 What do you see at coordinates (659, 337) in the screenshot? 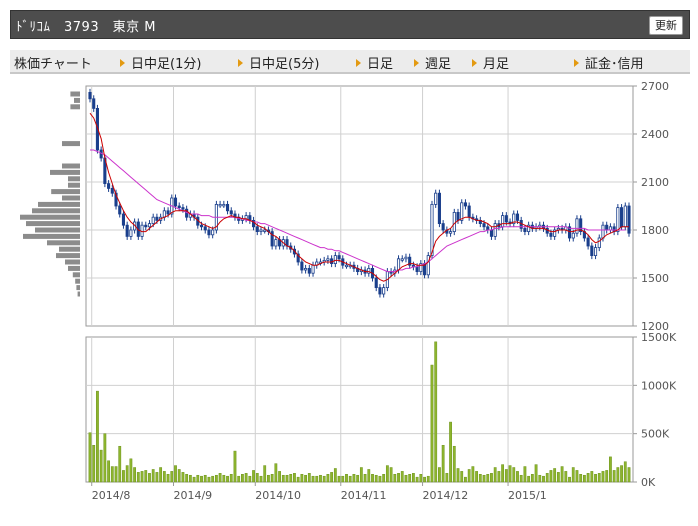
I see `volume-tick-label: 1500K` at bounding box center [659, 337].